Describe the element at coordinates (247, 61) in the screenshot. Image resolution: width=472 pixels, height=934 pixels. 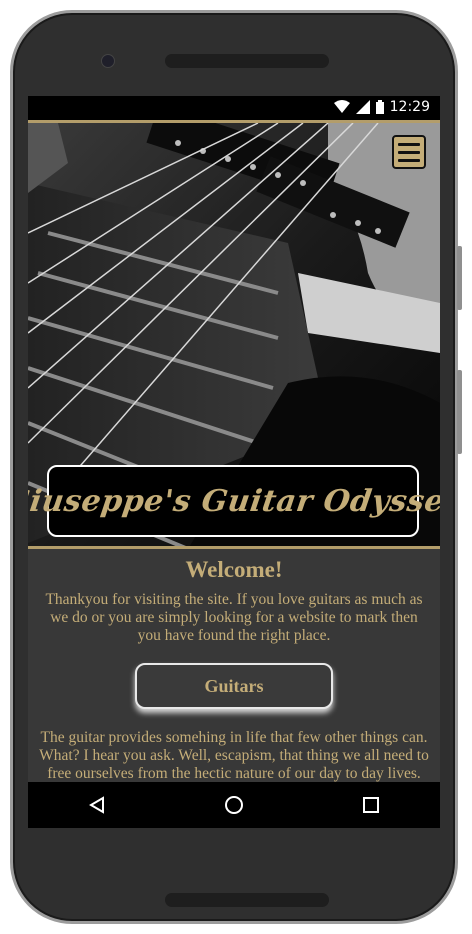
I see `earpiece-speaker` at that location.